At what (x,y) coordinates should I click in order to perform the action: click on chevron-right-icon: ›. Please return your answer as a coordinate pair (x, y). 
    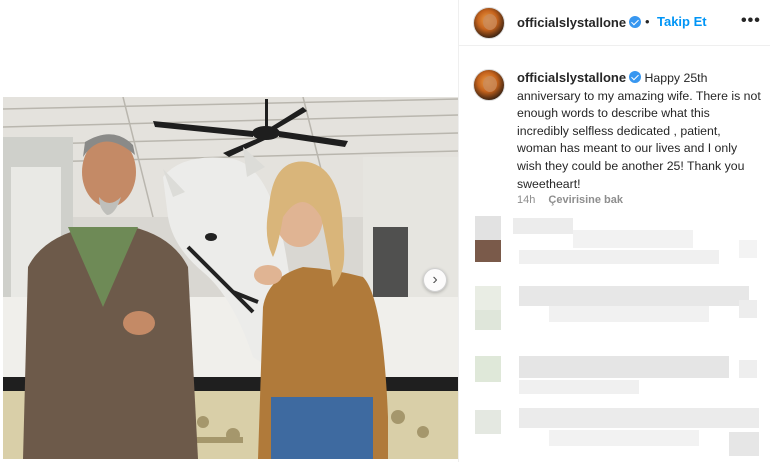
    Looking at the image, I should click on (435, 279).